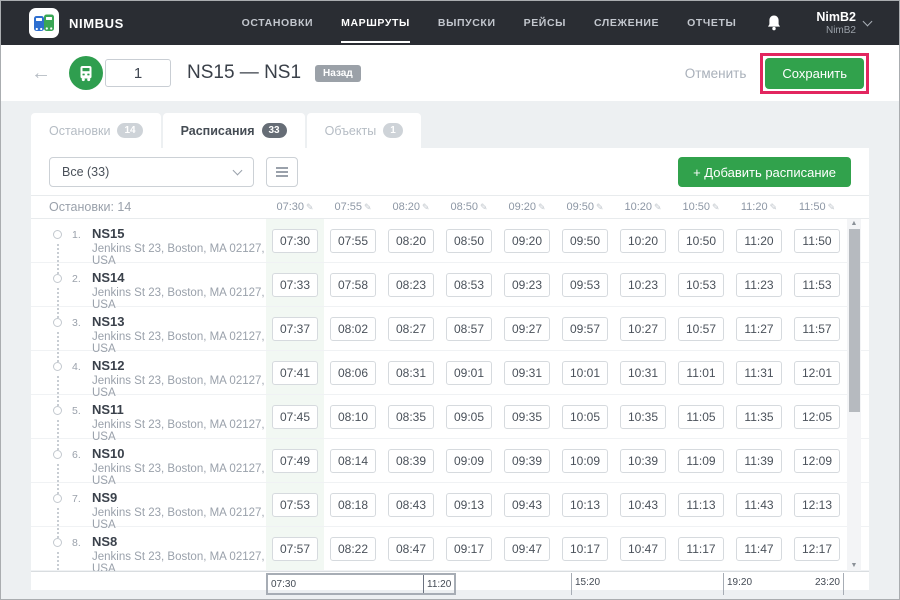 This screenshot has height=600, width=900. I want to click on time-value-input: 07:30, so click(295, 240).